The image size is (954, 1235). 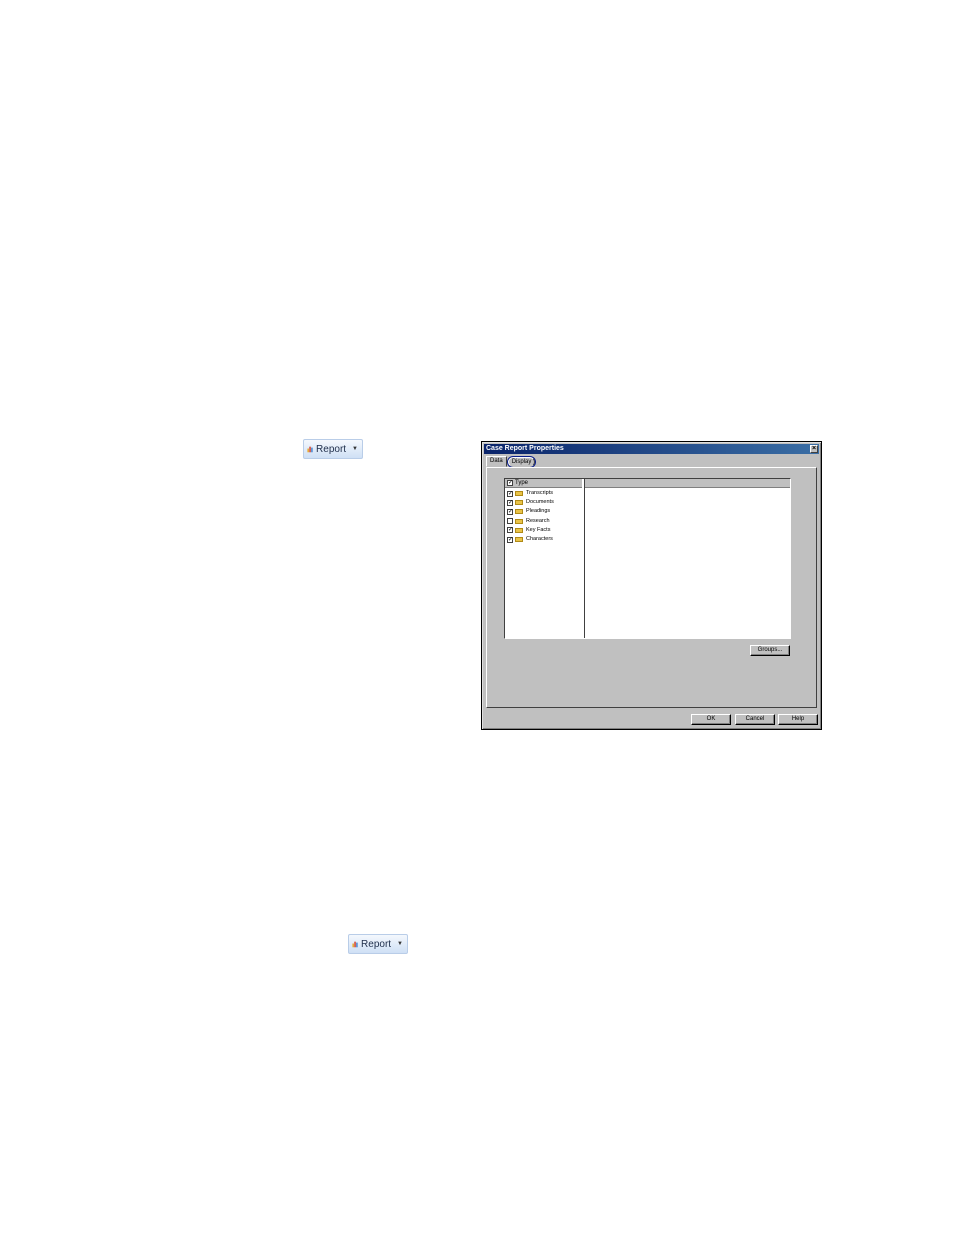 I want to click on select-all-checkbox: ✓, so click(x=510, y=483).